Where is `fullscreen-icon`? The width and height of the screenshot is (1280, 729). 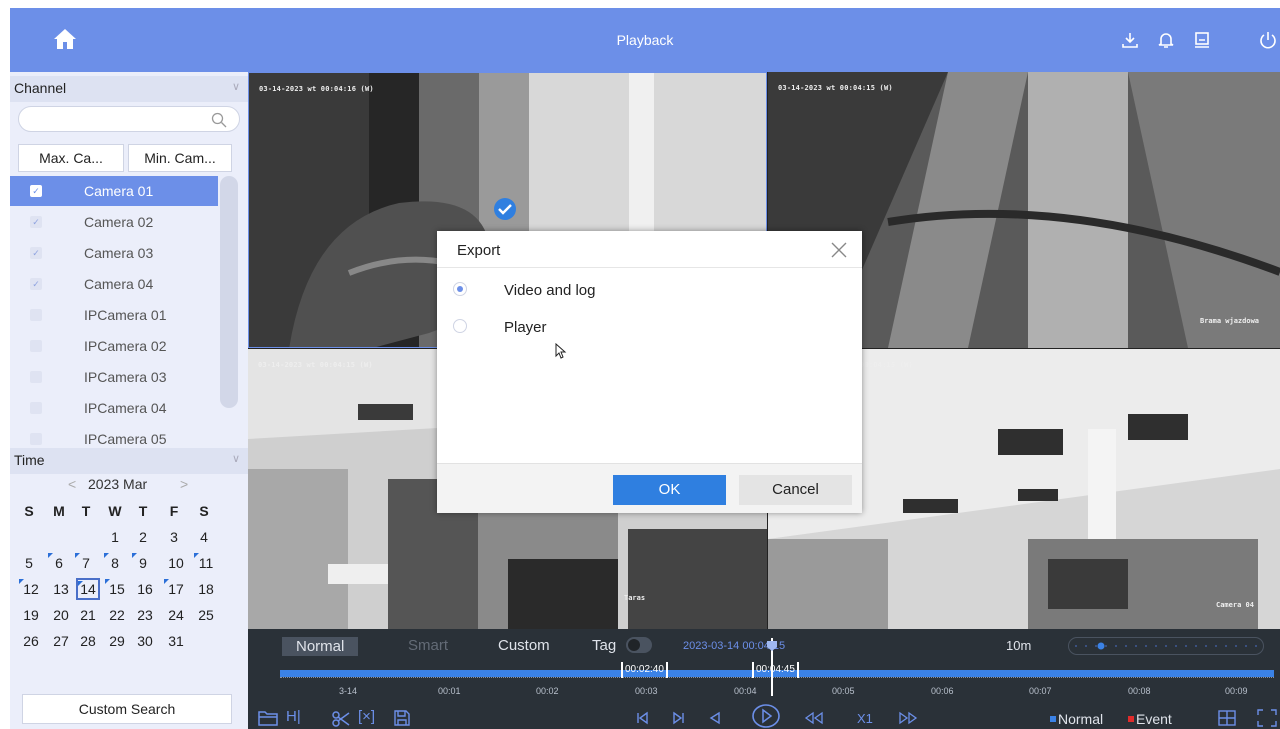 fullscreen-icon is located at coordinates (1267, 718).